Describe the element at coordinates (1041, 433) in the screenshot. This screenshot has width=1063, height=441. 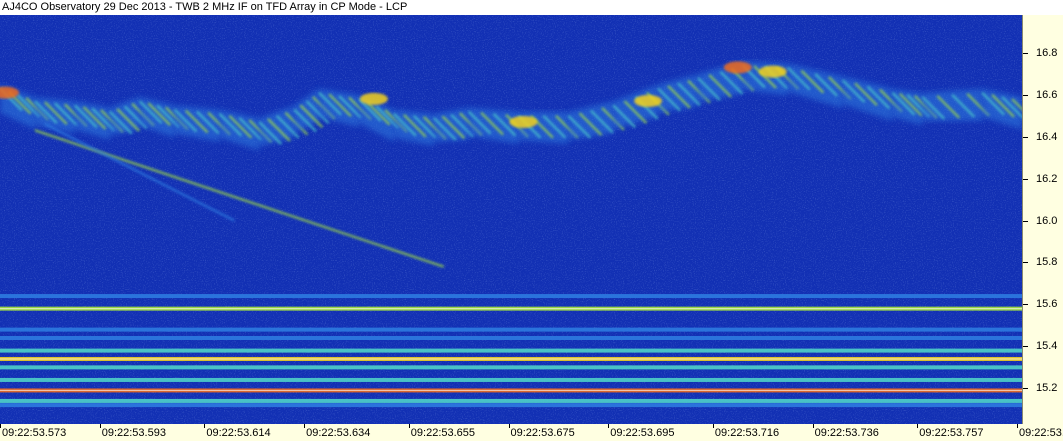
I see `x-tick-label: 09:22:53.777` at that location.